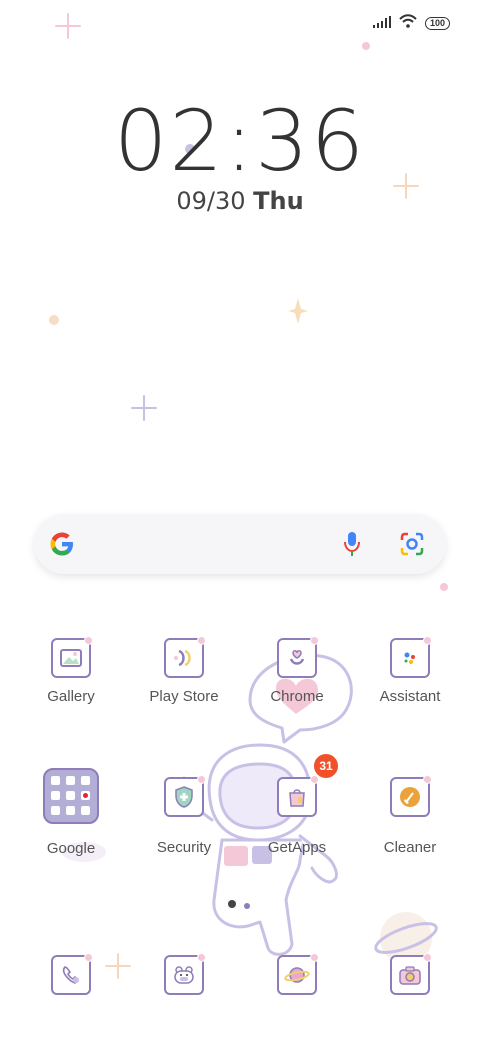 The image size is (480, 1040). I want to click on play-store-icon, so click(185, 657).